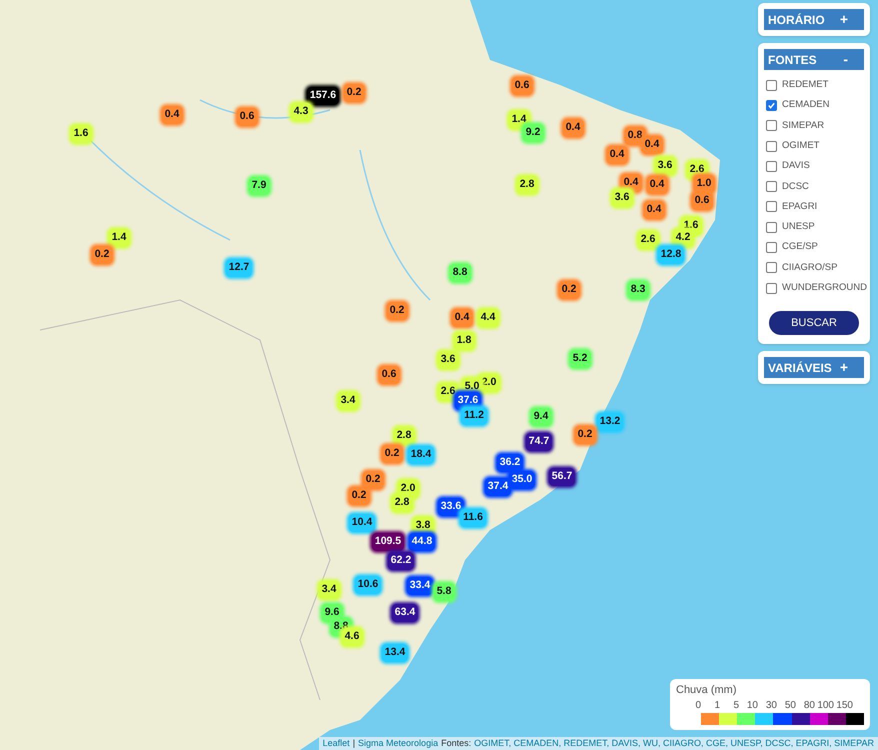 The image size is (878, 750). What do you see at coordinates (803, 125) in the screenshot?
I see `source-label: SIMEPAR` at bounding box center [803, 125].